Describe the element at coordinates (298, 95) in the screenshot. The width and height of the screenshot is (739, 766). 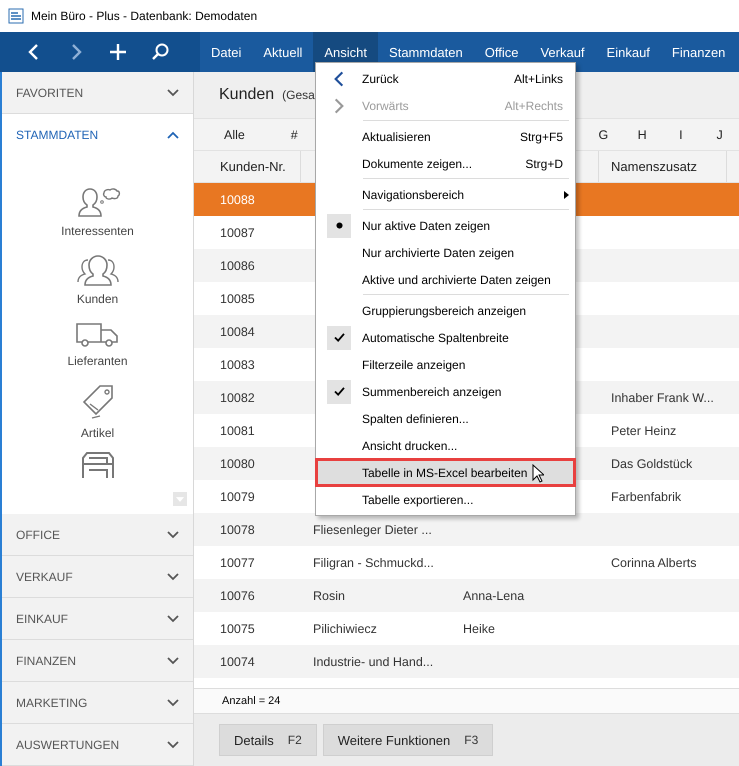
I see `page-subtitle: (Gesa` at that location.